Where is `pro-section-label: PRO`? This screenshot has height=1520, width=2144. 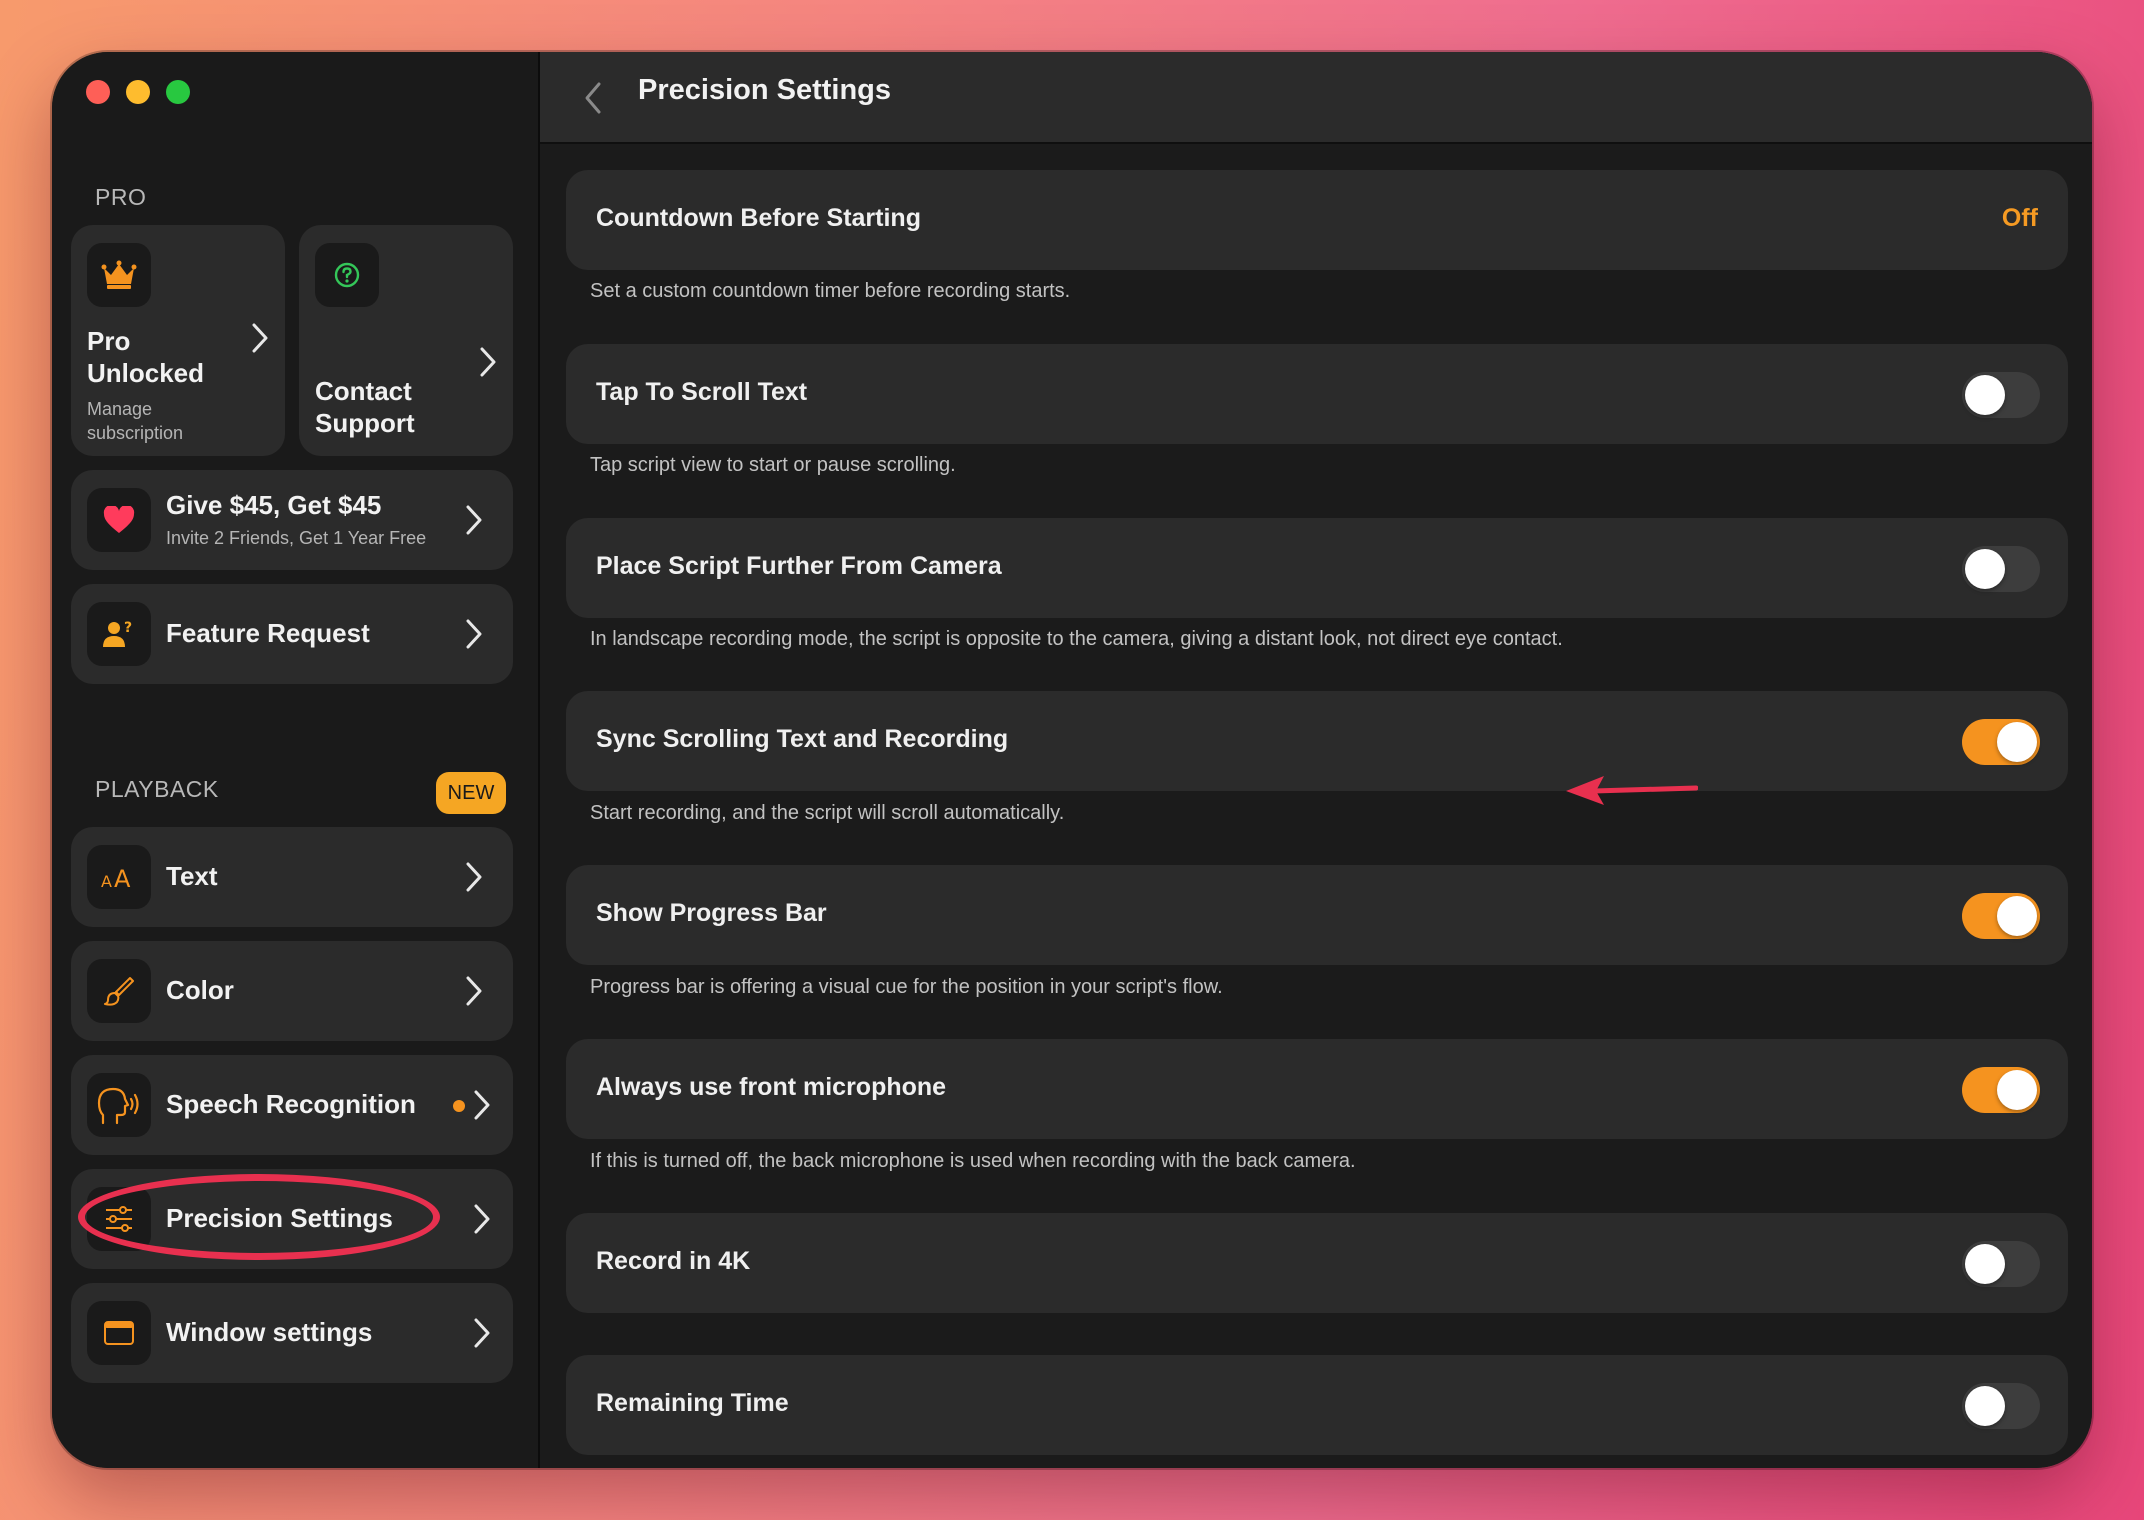
pro-section-label: PRO is located at coordinates (121, 197).